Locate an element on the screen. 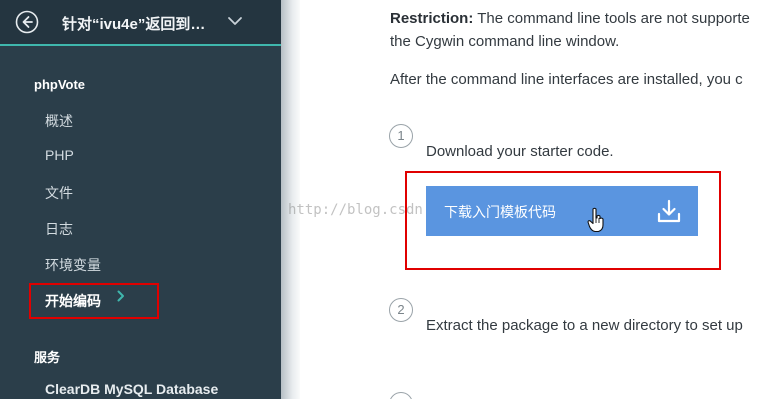 The image size is (767, 399). restriction-label: Restriction: is located at coordinates (432, 18).